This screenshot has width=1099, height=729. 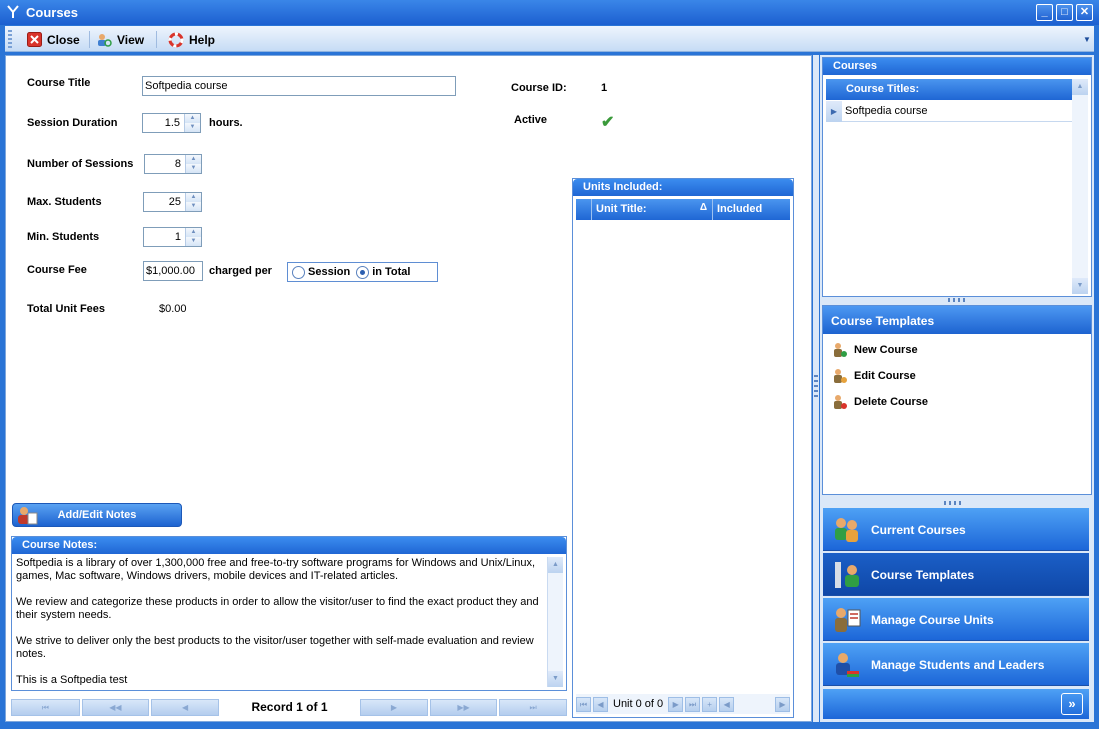 I want to click on delete-course-link: Delete Course, so click(x=880, y=402).